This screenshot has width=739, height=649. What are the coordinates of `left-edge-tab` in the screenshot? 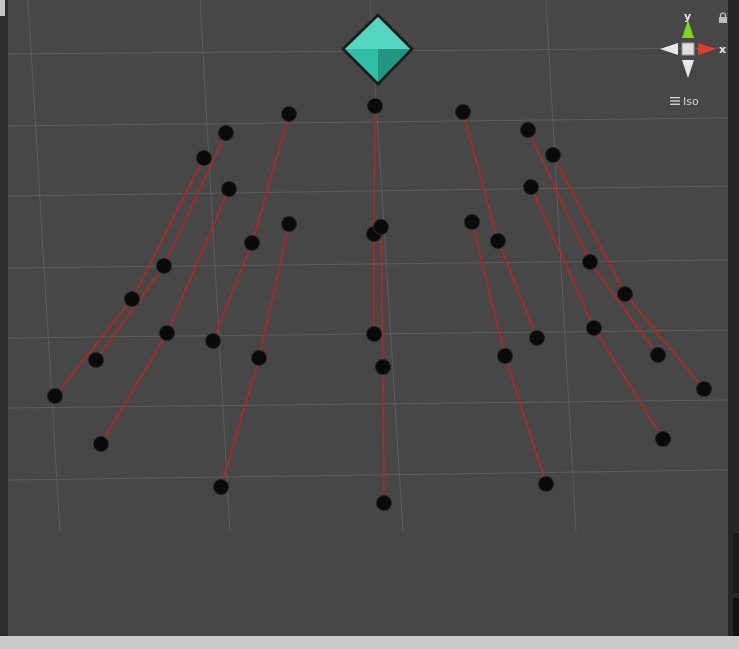 It's located at (2, 8).